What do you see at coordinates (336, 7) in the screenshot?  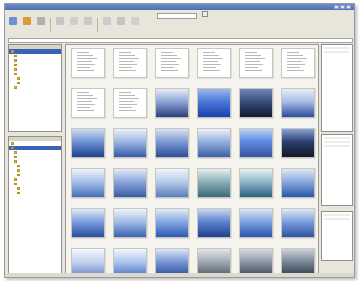 I see `minimize-button` at bounding box center [336, 7].